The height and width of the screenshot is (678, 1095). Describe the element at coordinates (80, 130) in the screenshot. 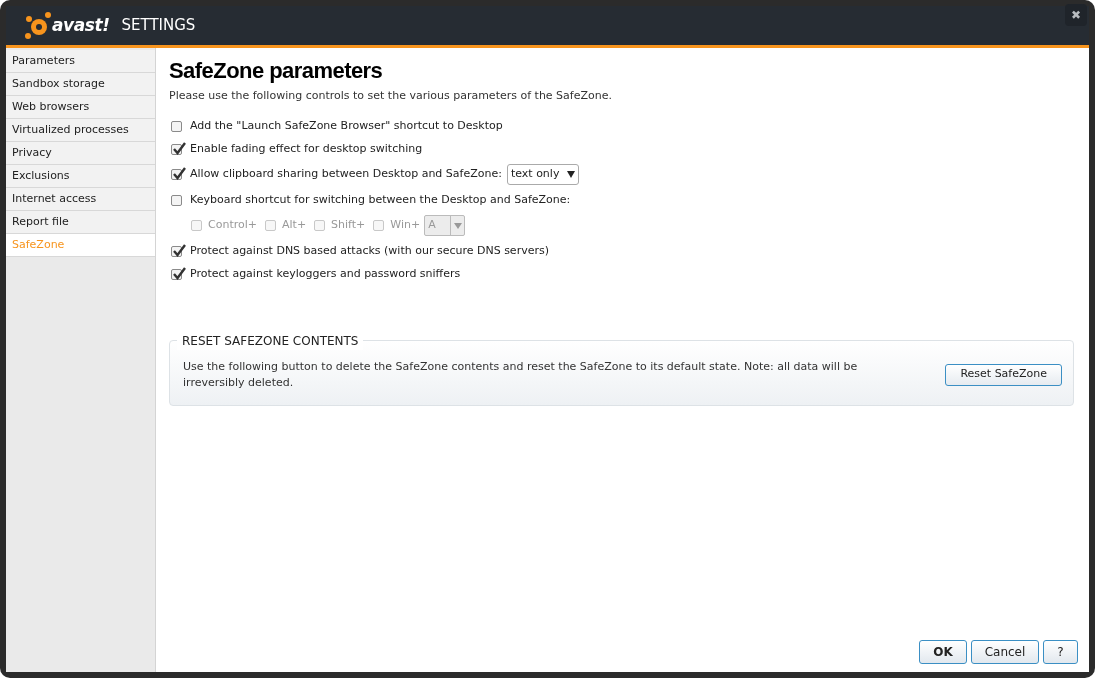

I see `sidebar-item: Virtualized processes` at that location.